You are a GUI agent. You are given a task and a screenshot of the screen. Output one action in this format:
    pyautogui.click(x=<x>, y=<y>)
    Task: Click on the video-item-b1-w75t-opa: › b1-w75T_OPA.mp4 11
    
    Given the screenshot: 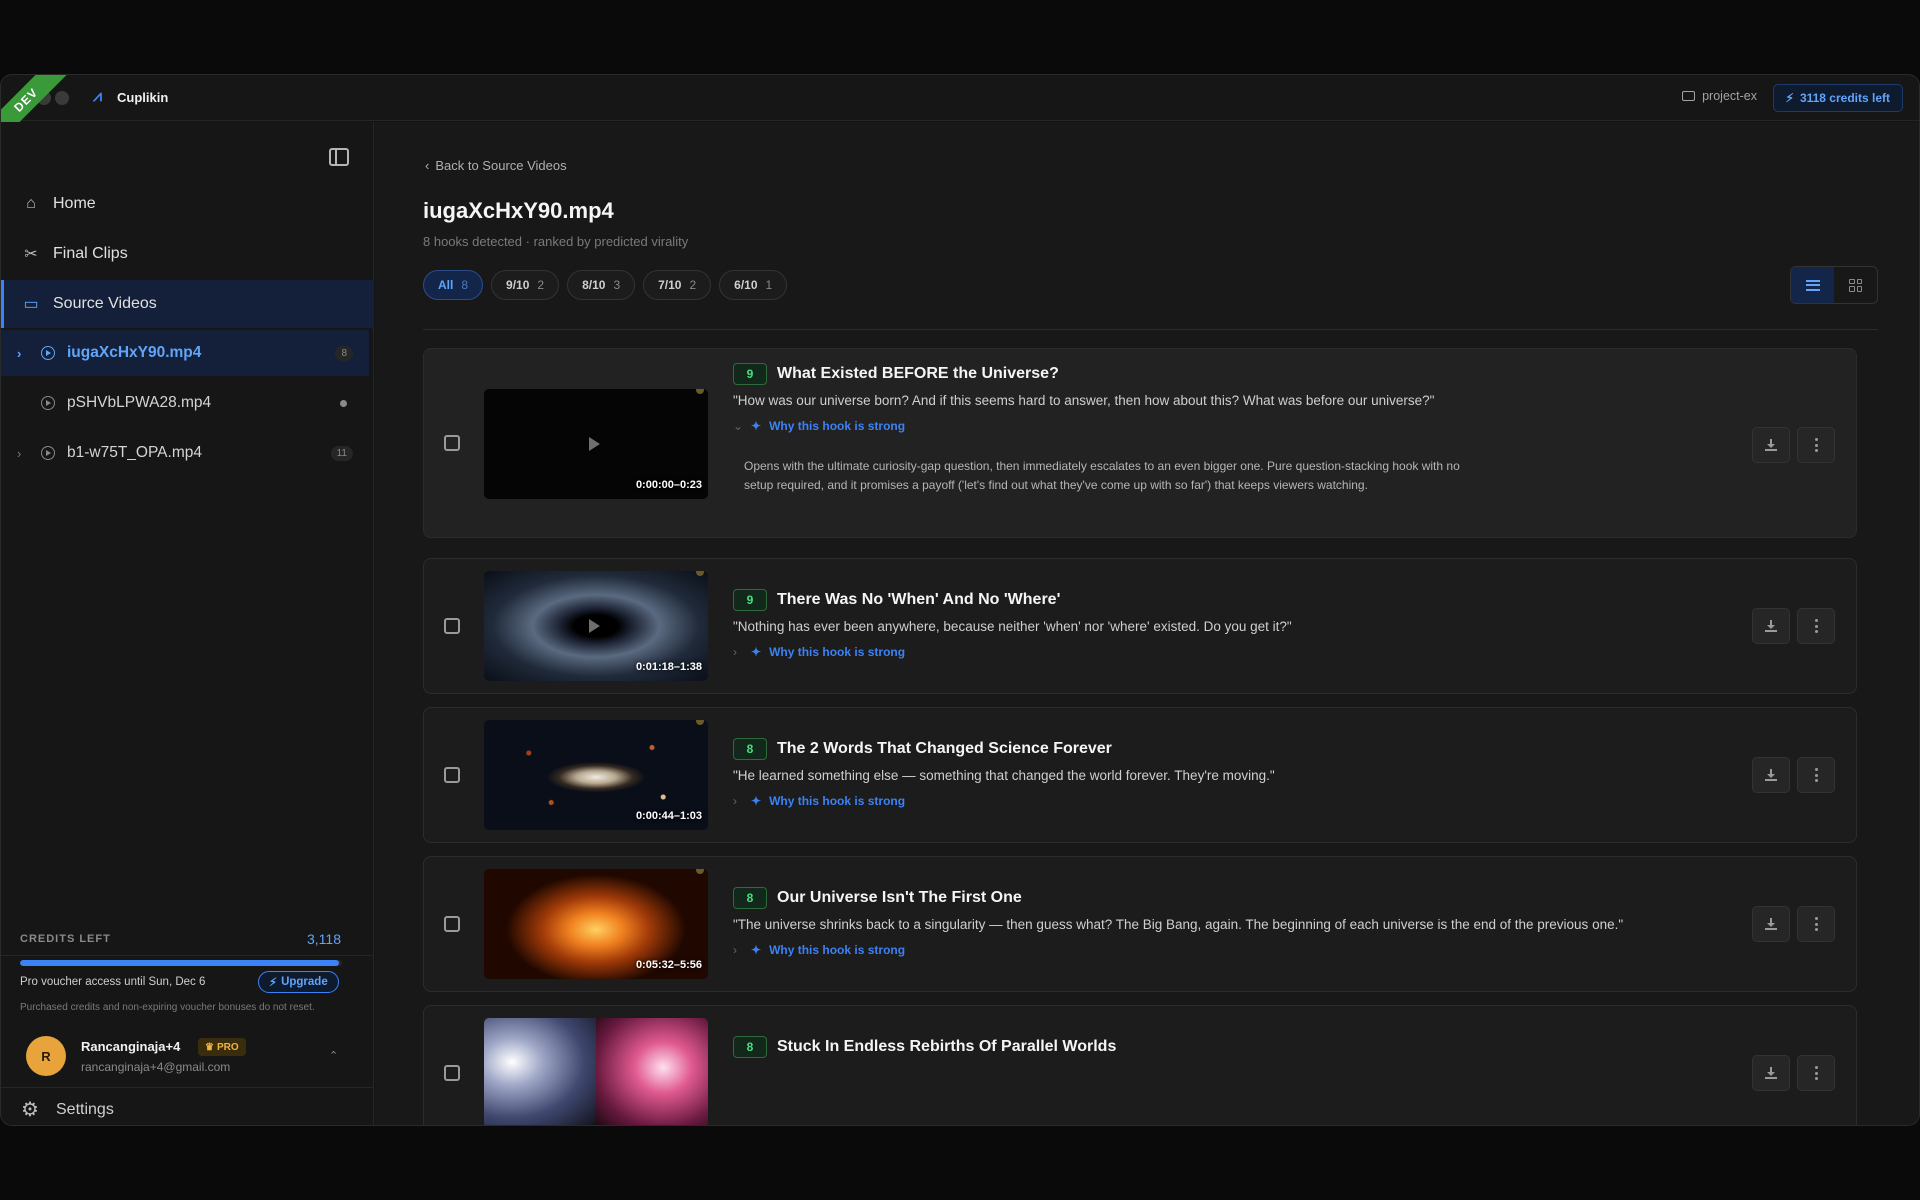 What is the action you would take?
    pyautogui.click(x=185, y=453)
    